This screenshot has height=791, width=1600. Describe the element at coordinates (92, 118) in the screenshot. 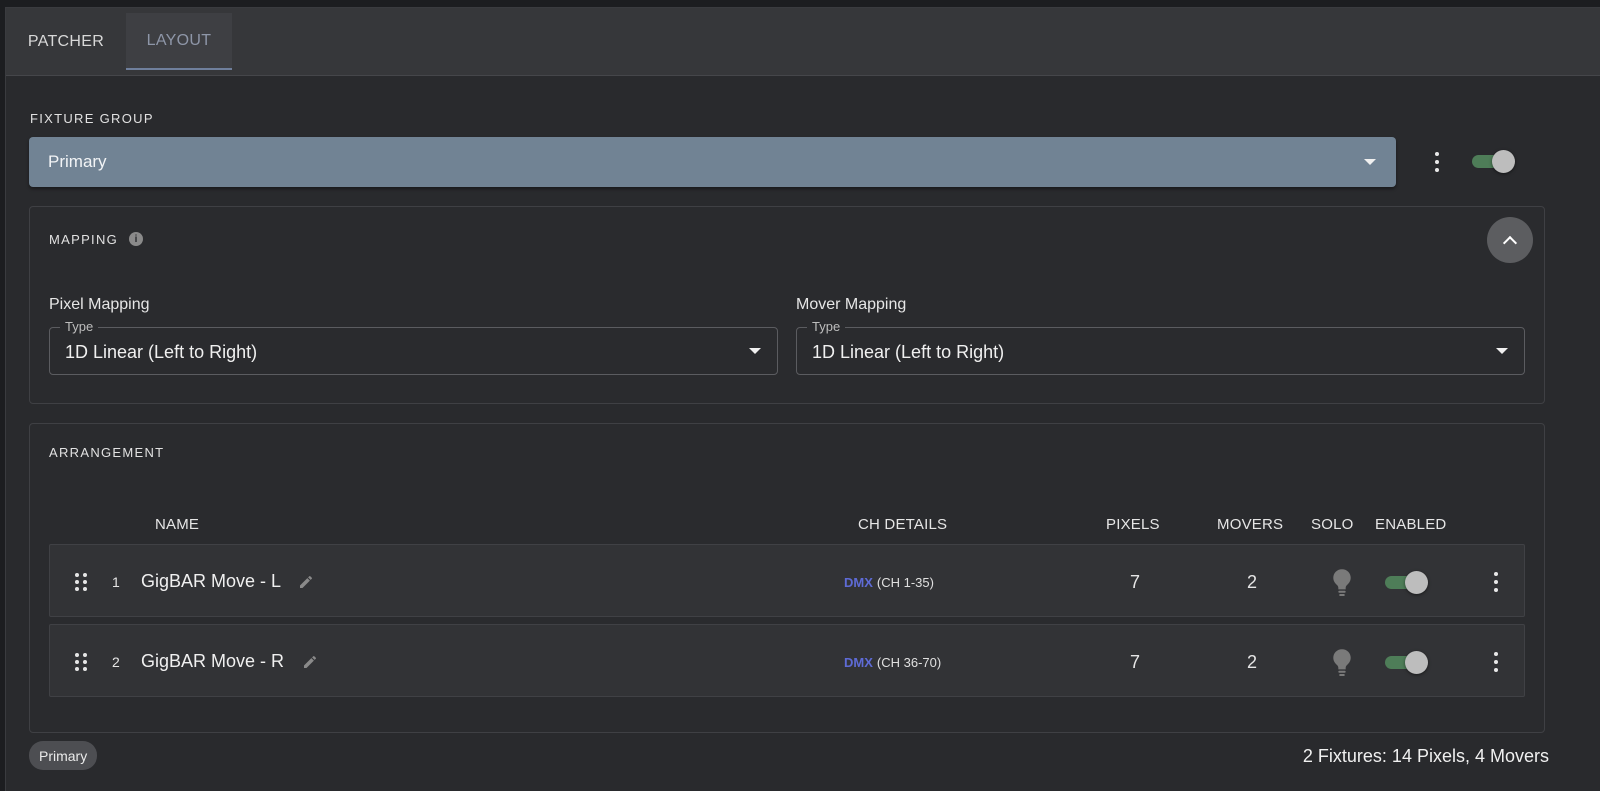

I see `fixture-group-label: FIXTURE GROUP` at that location.